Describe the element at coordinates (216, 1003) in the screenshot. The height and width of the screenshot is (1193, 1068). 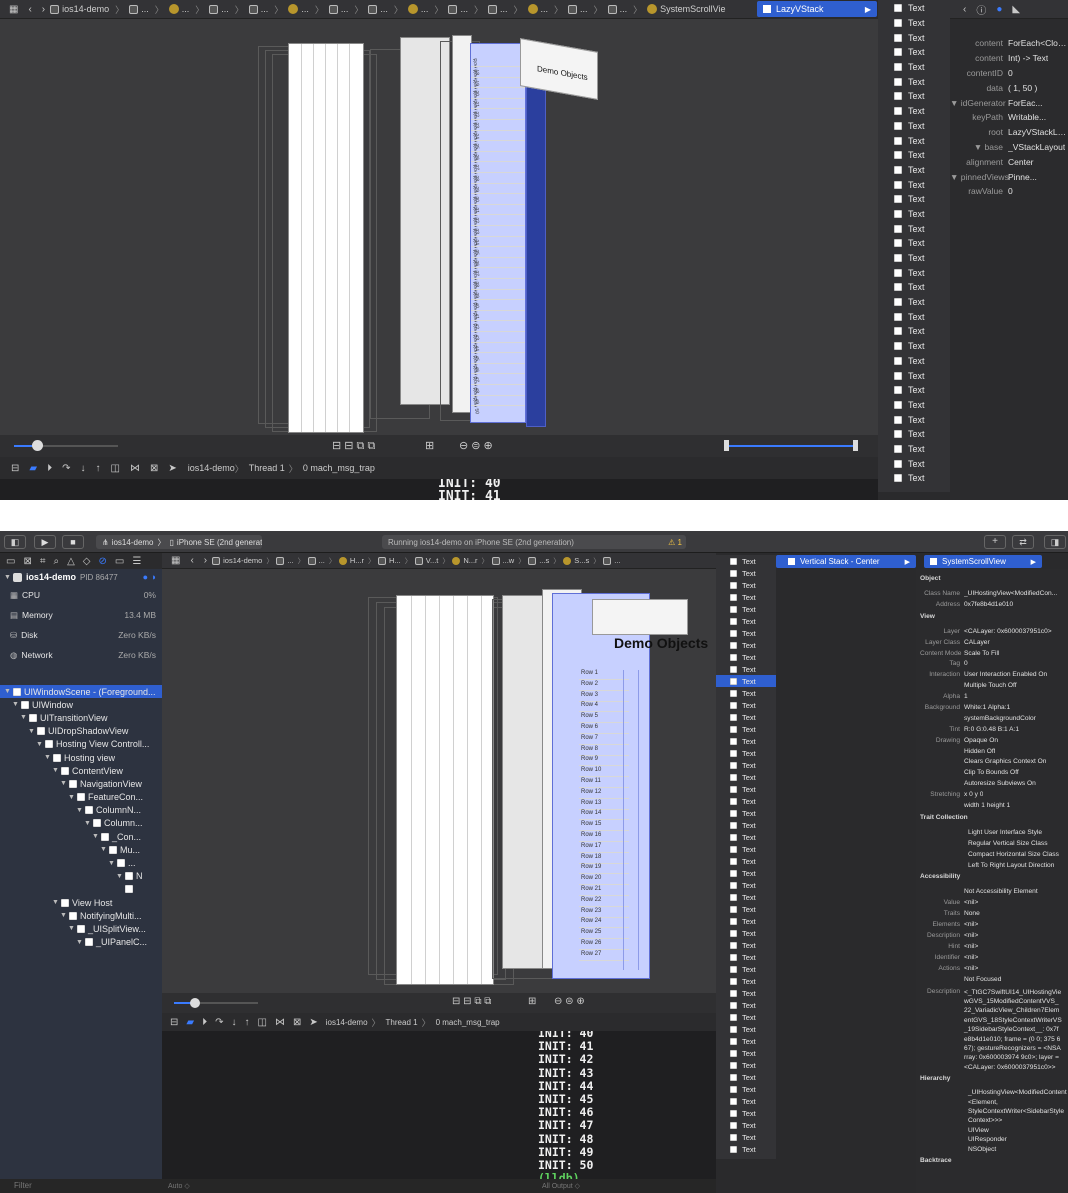
I see `spacing-slider` at that location.